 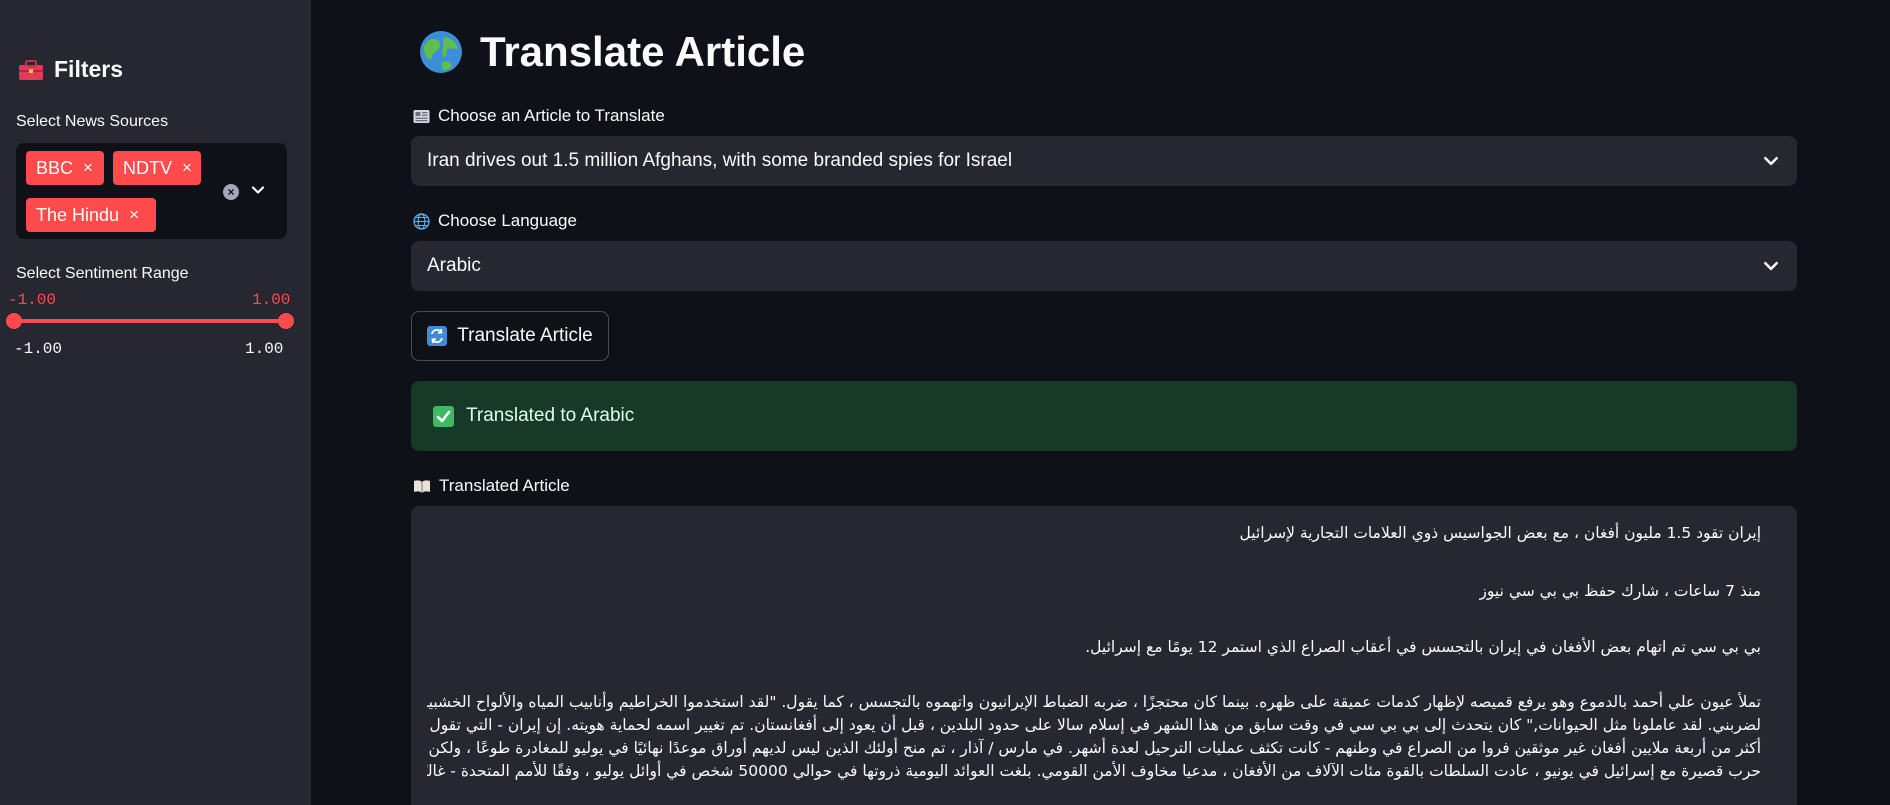 What do you see at coordinates (78, 214) in the screenshot?
I see `chip-label: The Hindu` at bounding box center [78, 214].